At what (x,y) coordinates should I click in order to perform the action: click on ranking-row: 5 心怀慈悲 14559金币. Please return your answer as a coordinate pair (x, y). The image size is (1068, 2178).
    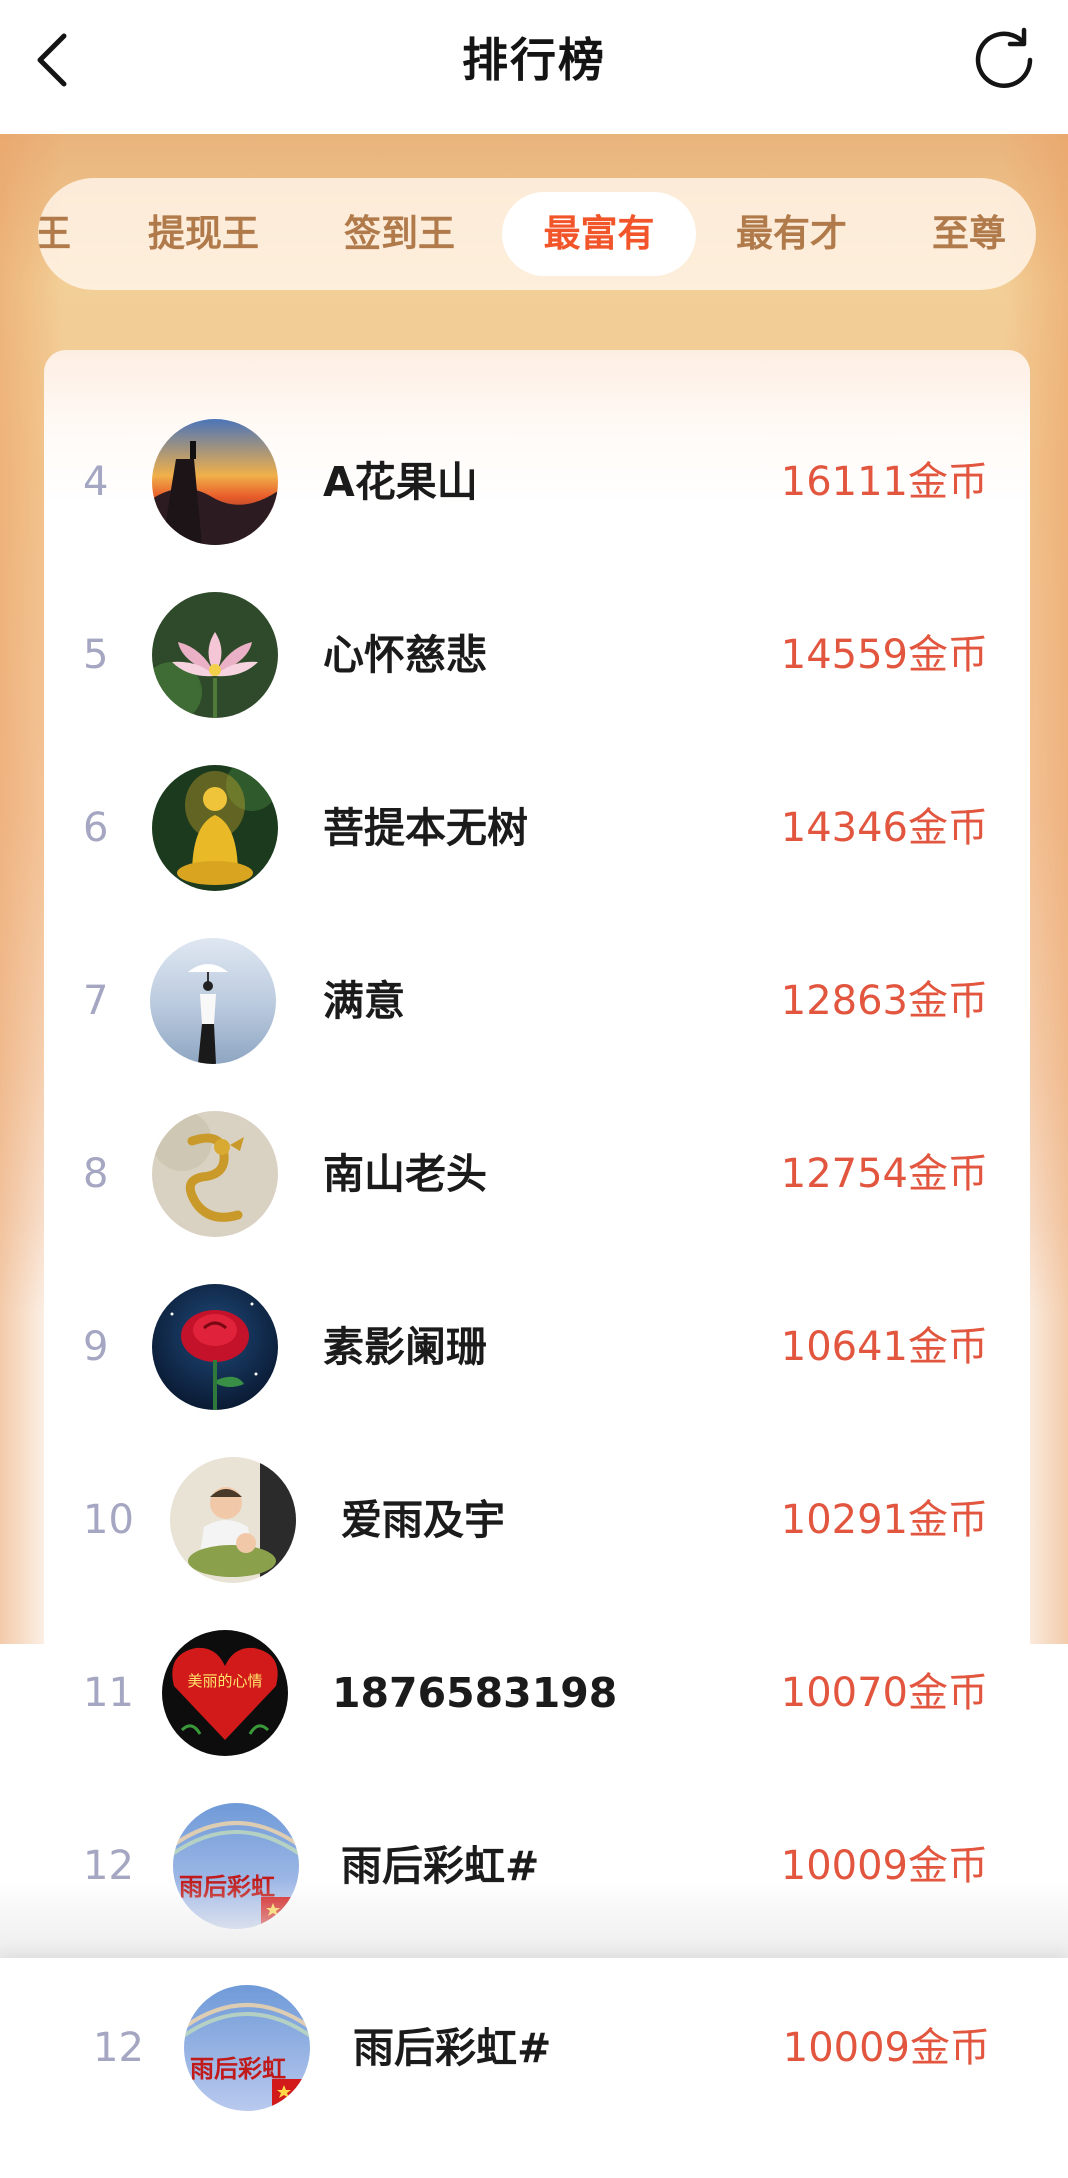
    Looking at the image, I should click on (534, 655).